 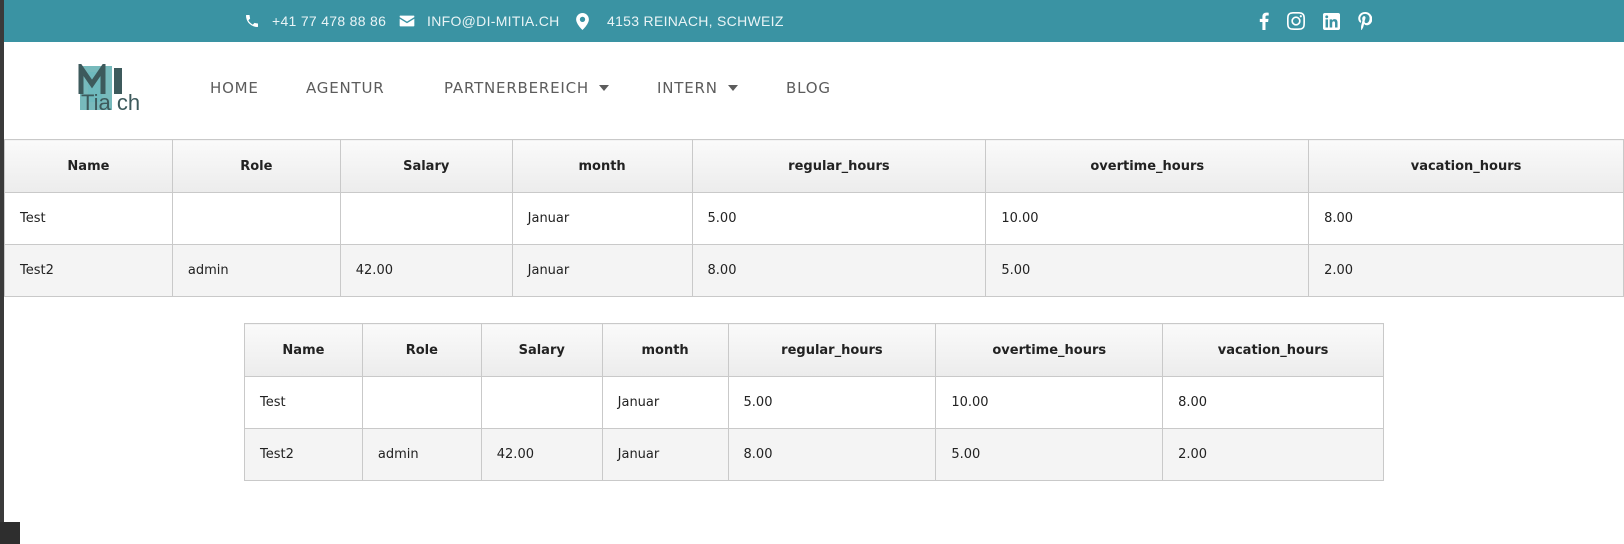 What do you see at coordinates (252, 21) in the screenshot?
I see `phone-icon` at bounding box center [252, 21].